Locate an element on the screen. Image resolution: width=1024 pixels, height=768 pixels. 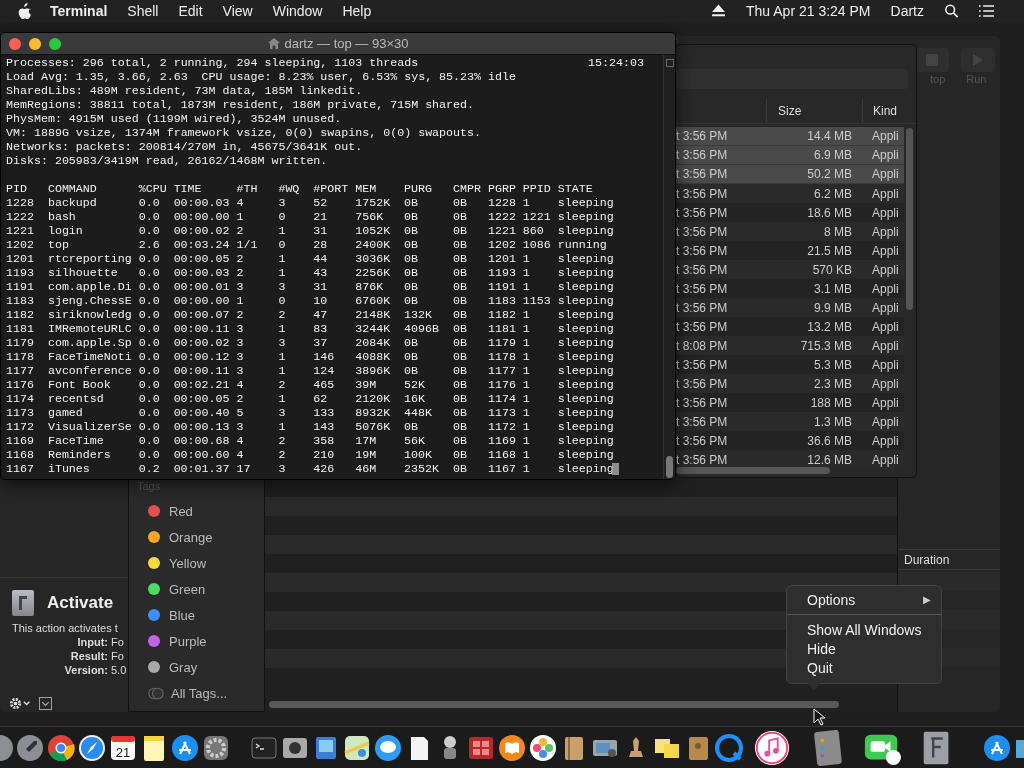
browser-icon is located at coordinates (61, 747).